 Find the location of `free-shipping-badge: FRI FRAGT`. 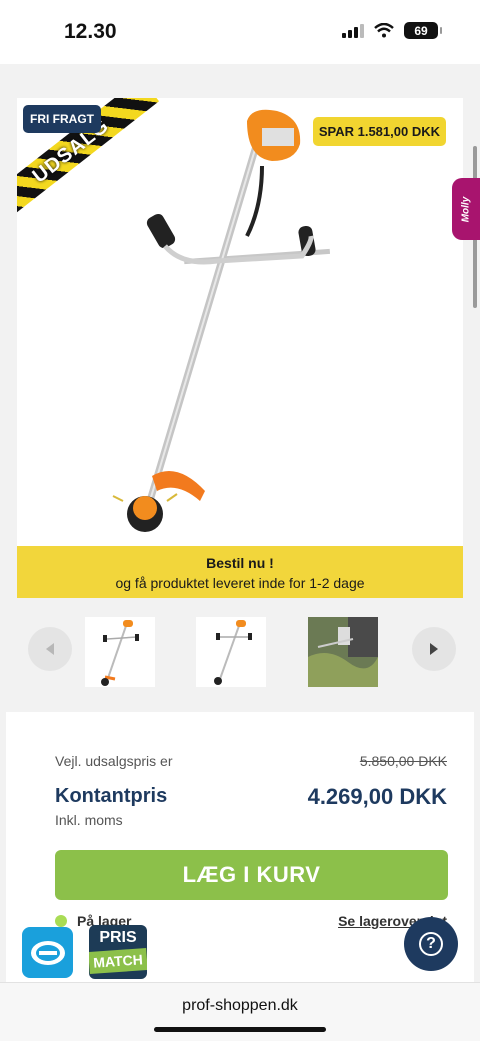

free-shipping-badge: FRI FRAGT is located at coordinates (62, 119).